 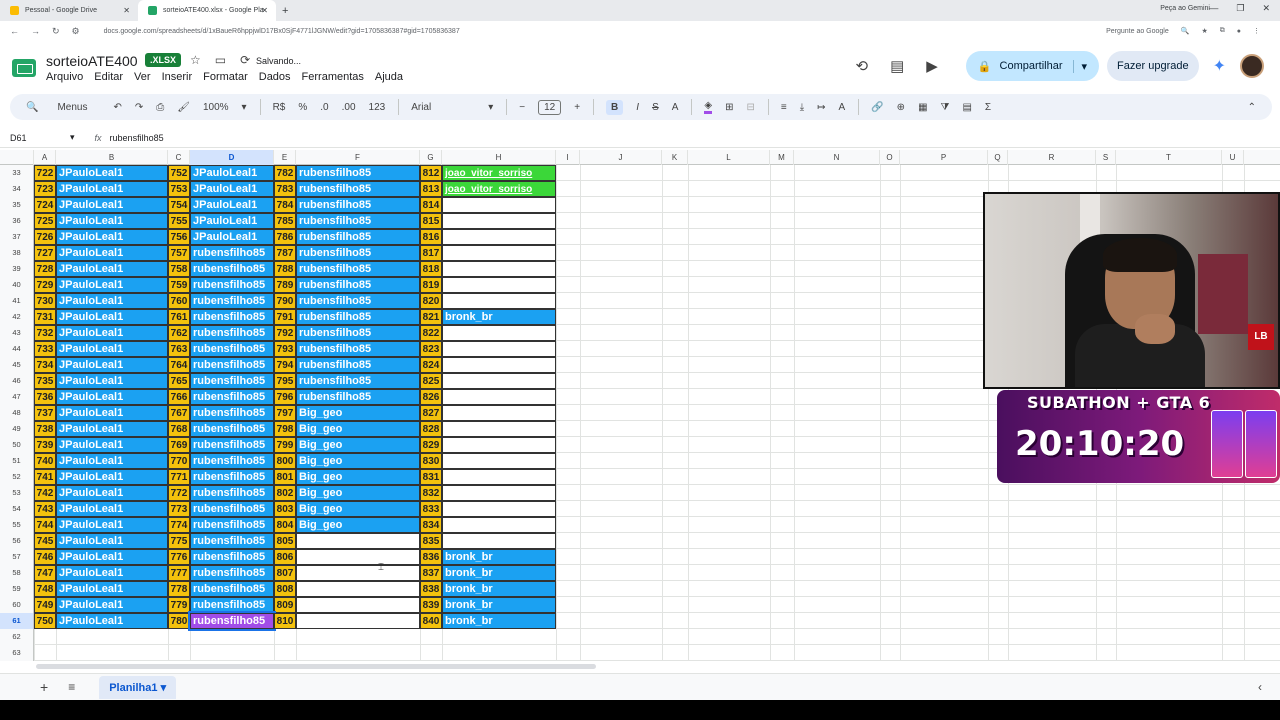 What do you see at coordinates (232, 221) in the screenshot?
I see `cell-d36: JPauloLeal1` at bounding box center [232, 221].